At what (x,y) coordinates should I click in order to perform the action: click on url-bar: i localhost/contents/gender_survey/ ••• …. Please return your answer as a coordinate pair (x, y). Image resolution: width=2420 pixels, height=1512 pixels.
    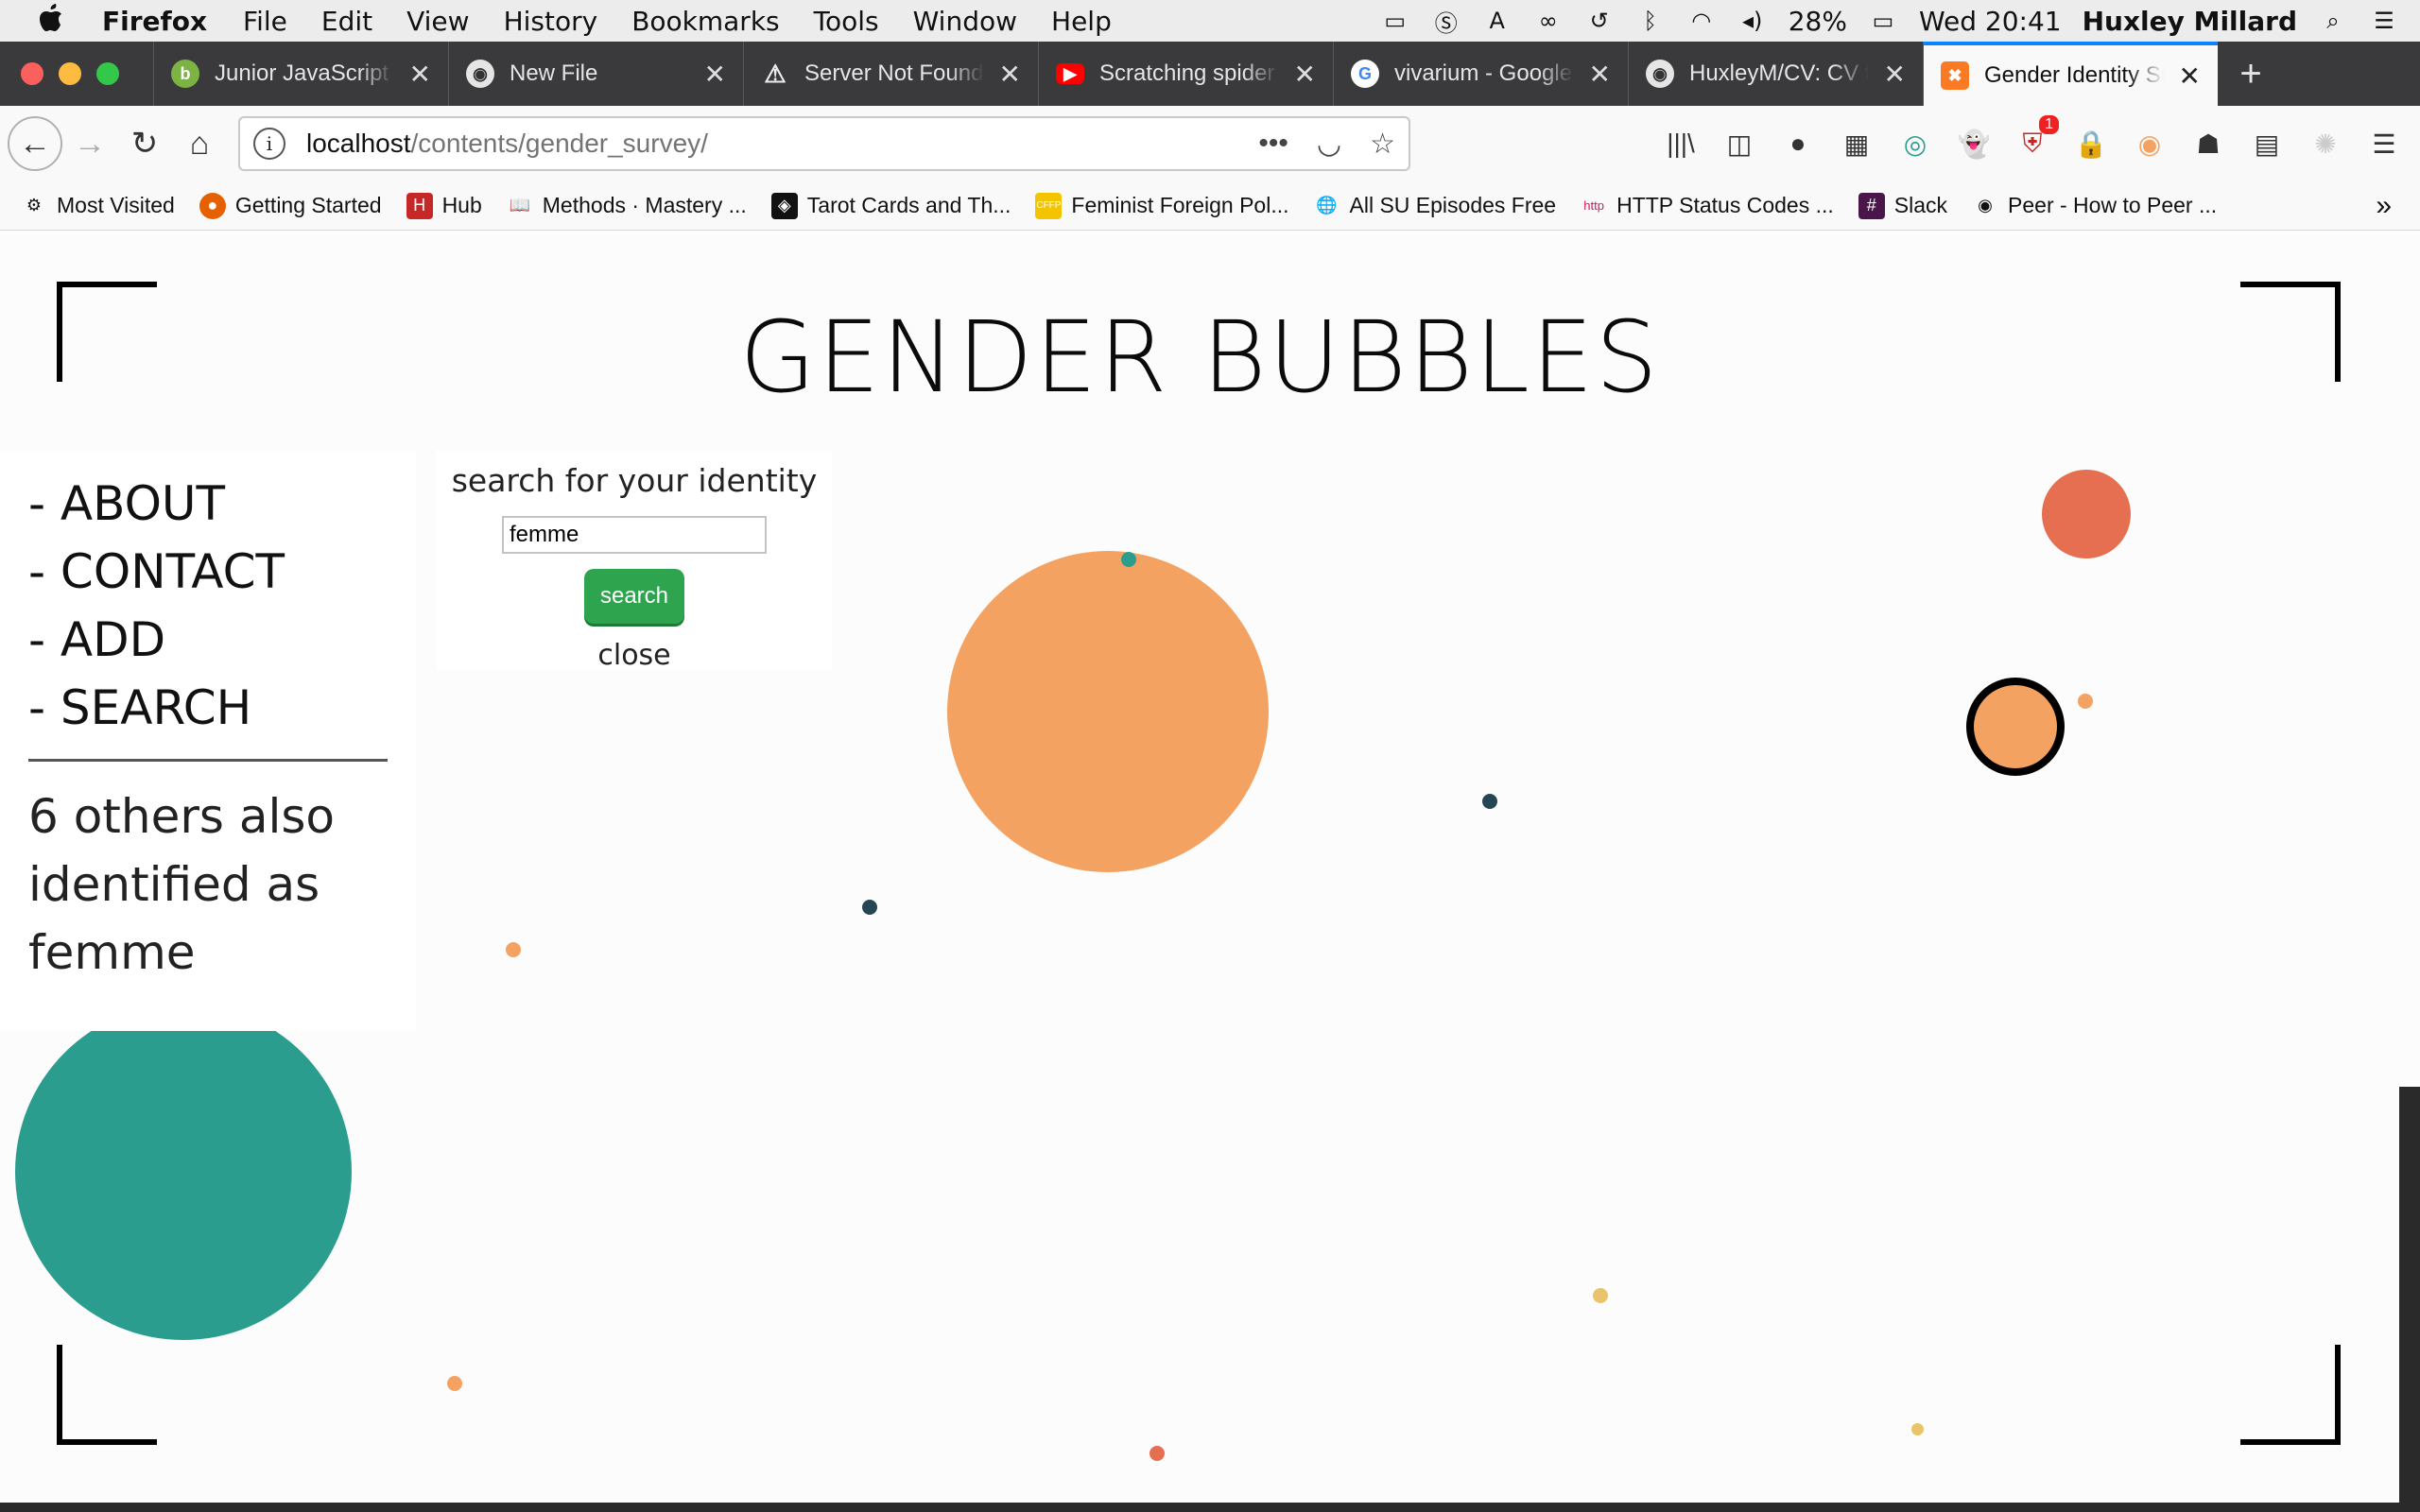
    Looking at the image, I should click on (824, 143).